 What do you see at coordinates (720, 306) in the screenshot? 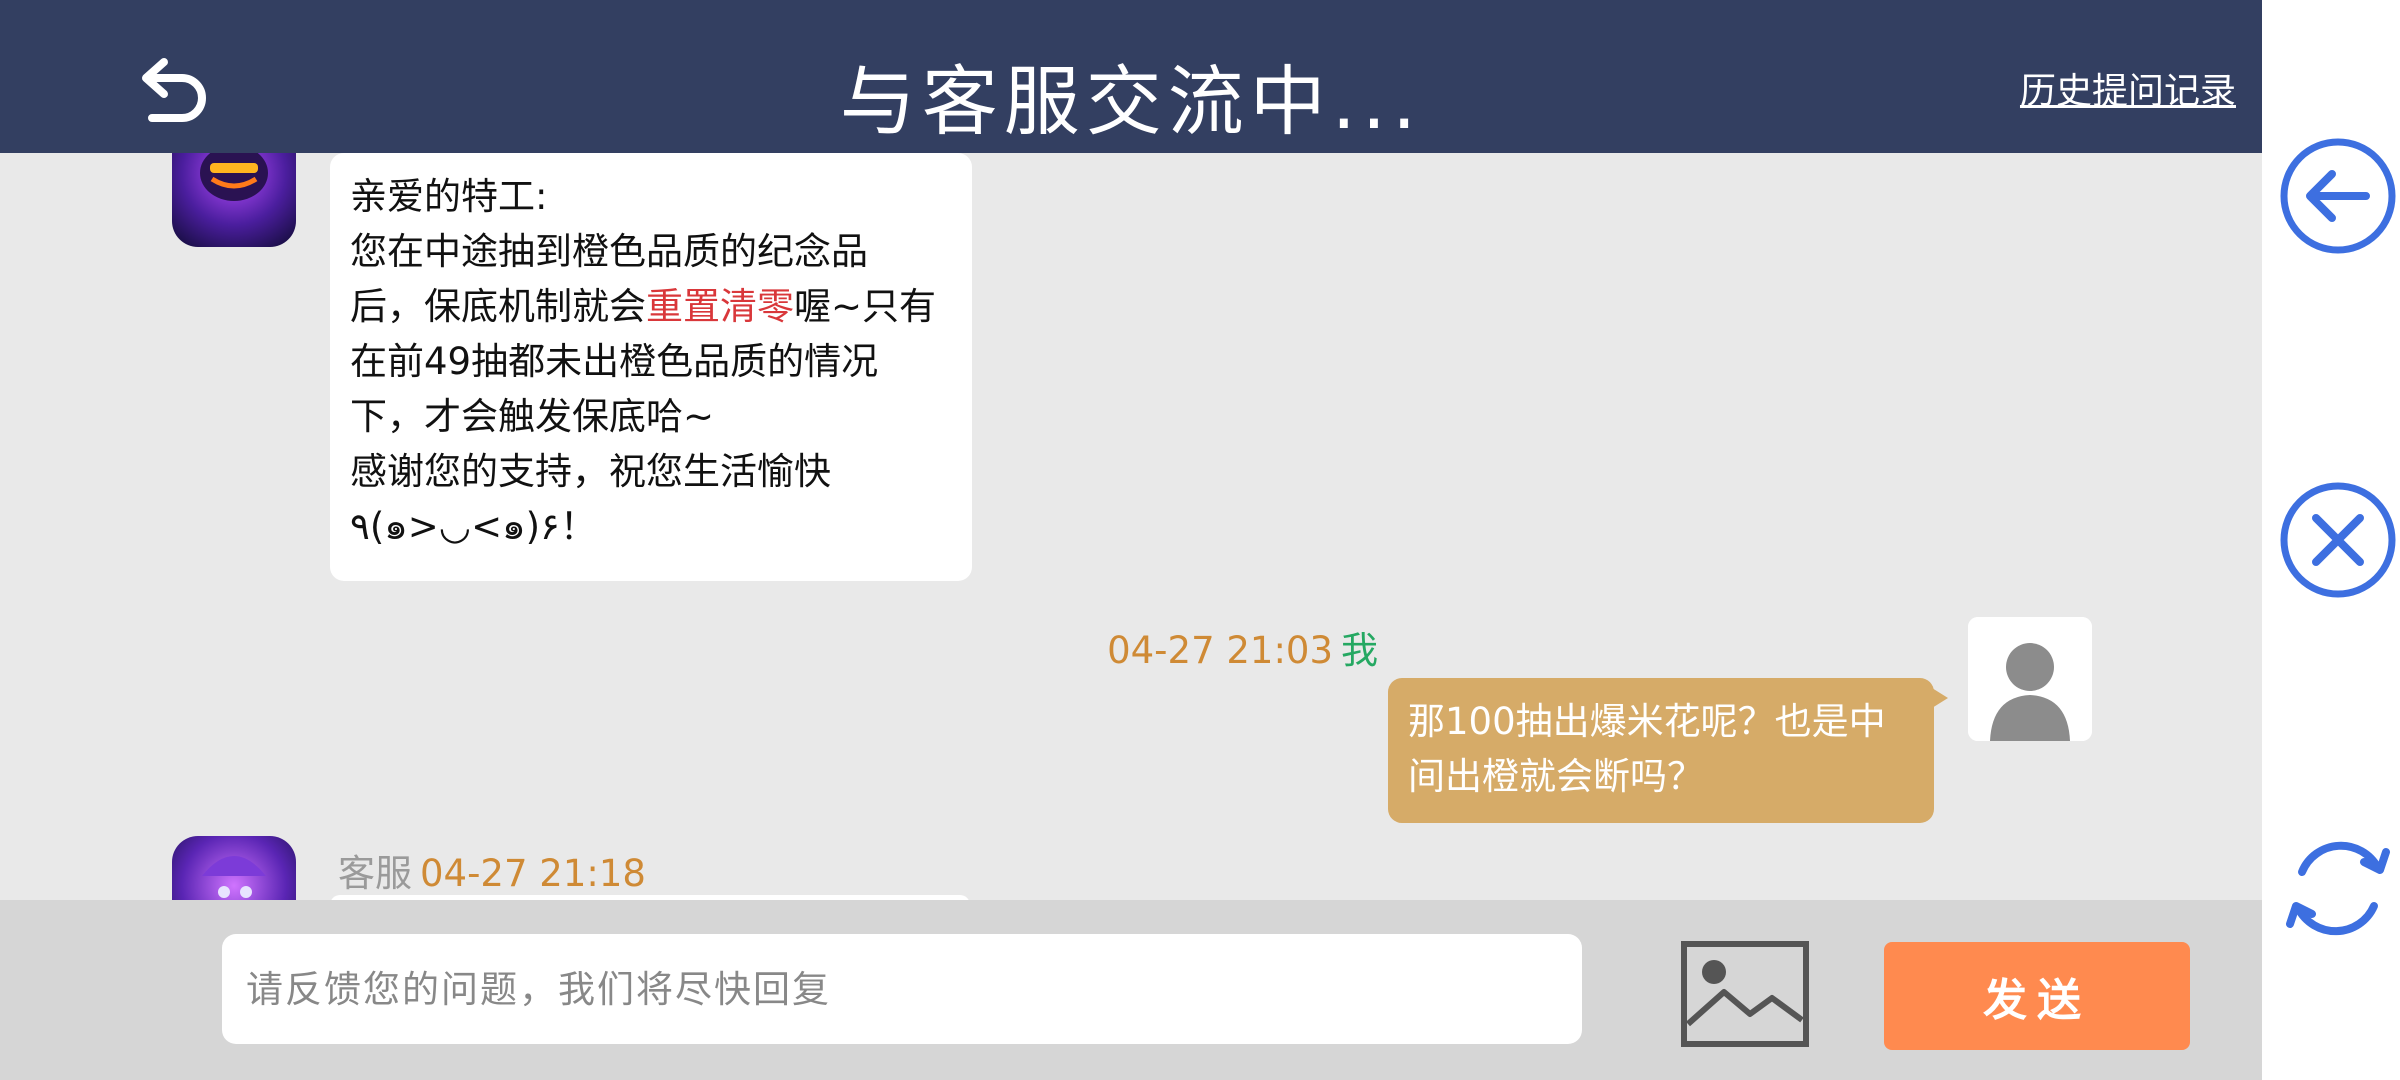
I see `highlighted-text: 重置清零` at bounding box center [720, 306].